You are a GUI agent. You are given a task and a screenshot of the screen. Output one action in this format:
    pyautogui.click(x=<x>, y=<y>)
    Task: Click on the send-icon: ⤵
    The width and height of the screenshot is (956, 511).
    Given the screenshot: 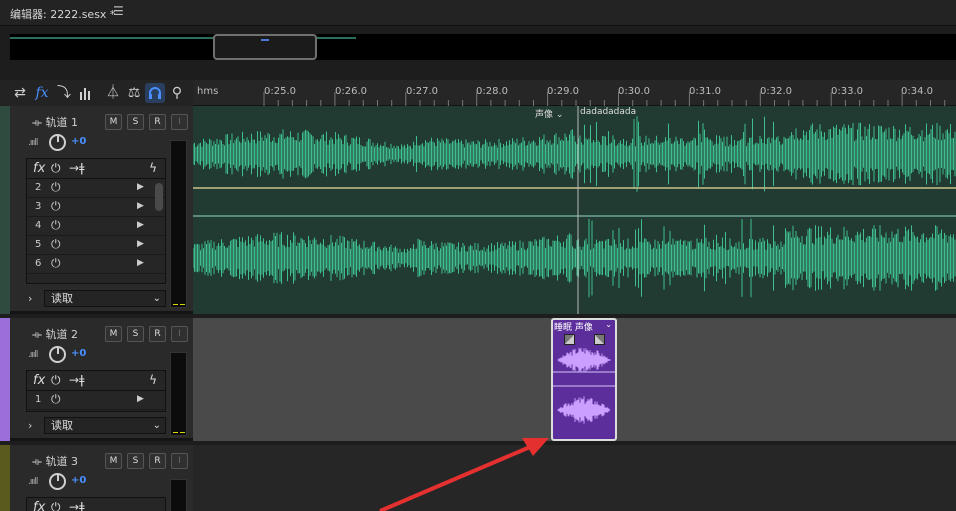 What is the action you would take?
    pyautogui.click(x=64, y=93)
    